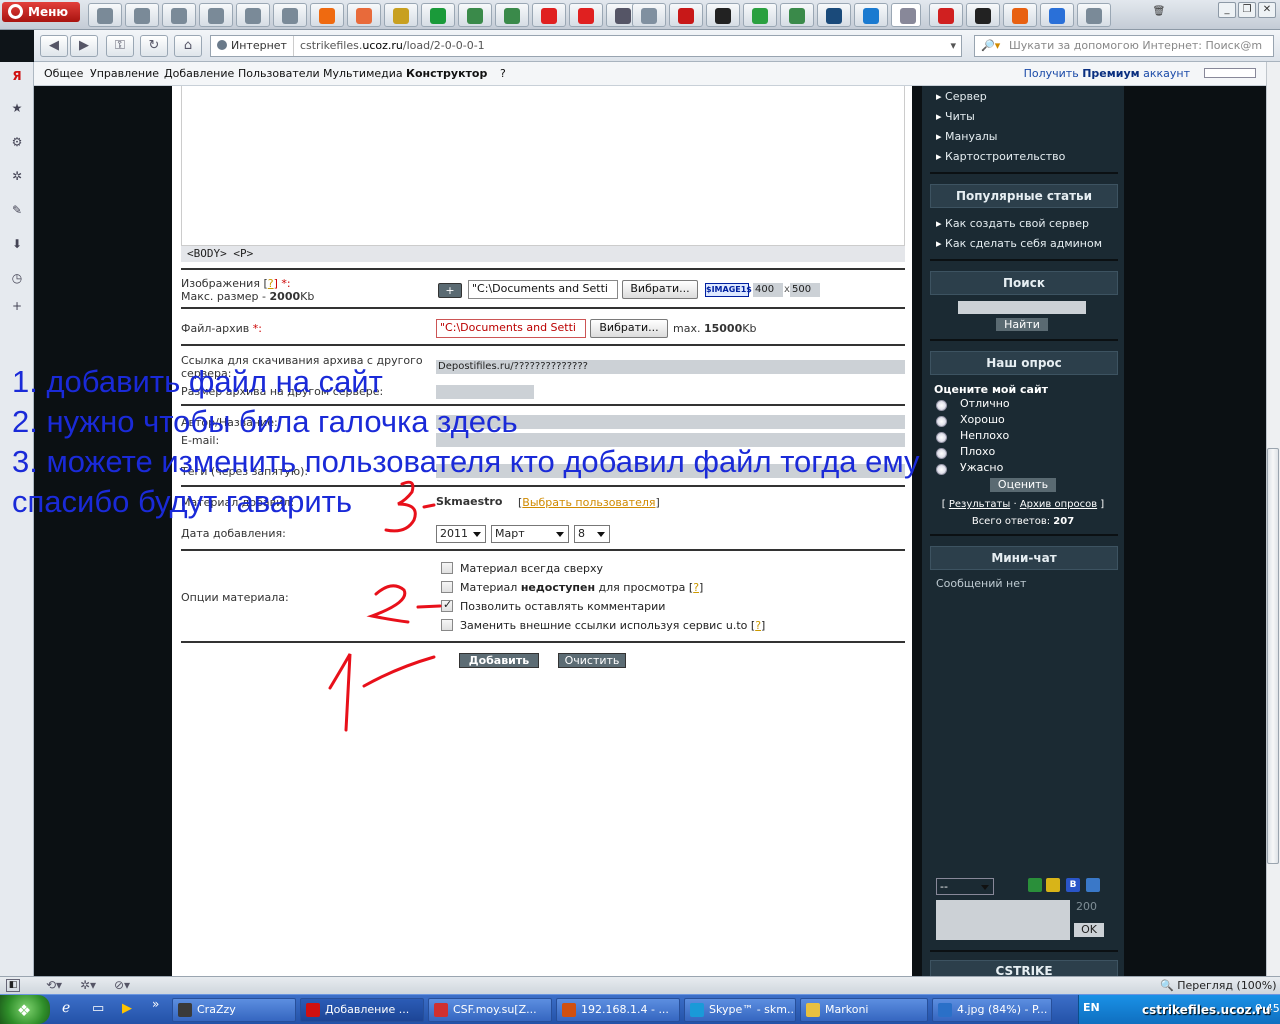 This screenshot has height=1024, width=1280. Describe the element at coordinates (199, 73) in the screenshot. I see `ucoz-menu-add: Добавление` at that location.